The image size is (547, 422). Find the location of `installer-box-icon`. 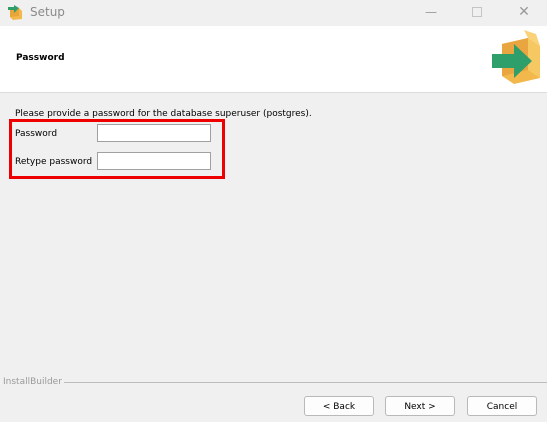

installer-box-icon is located at coordinates (16, 12).